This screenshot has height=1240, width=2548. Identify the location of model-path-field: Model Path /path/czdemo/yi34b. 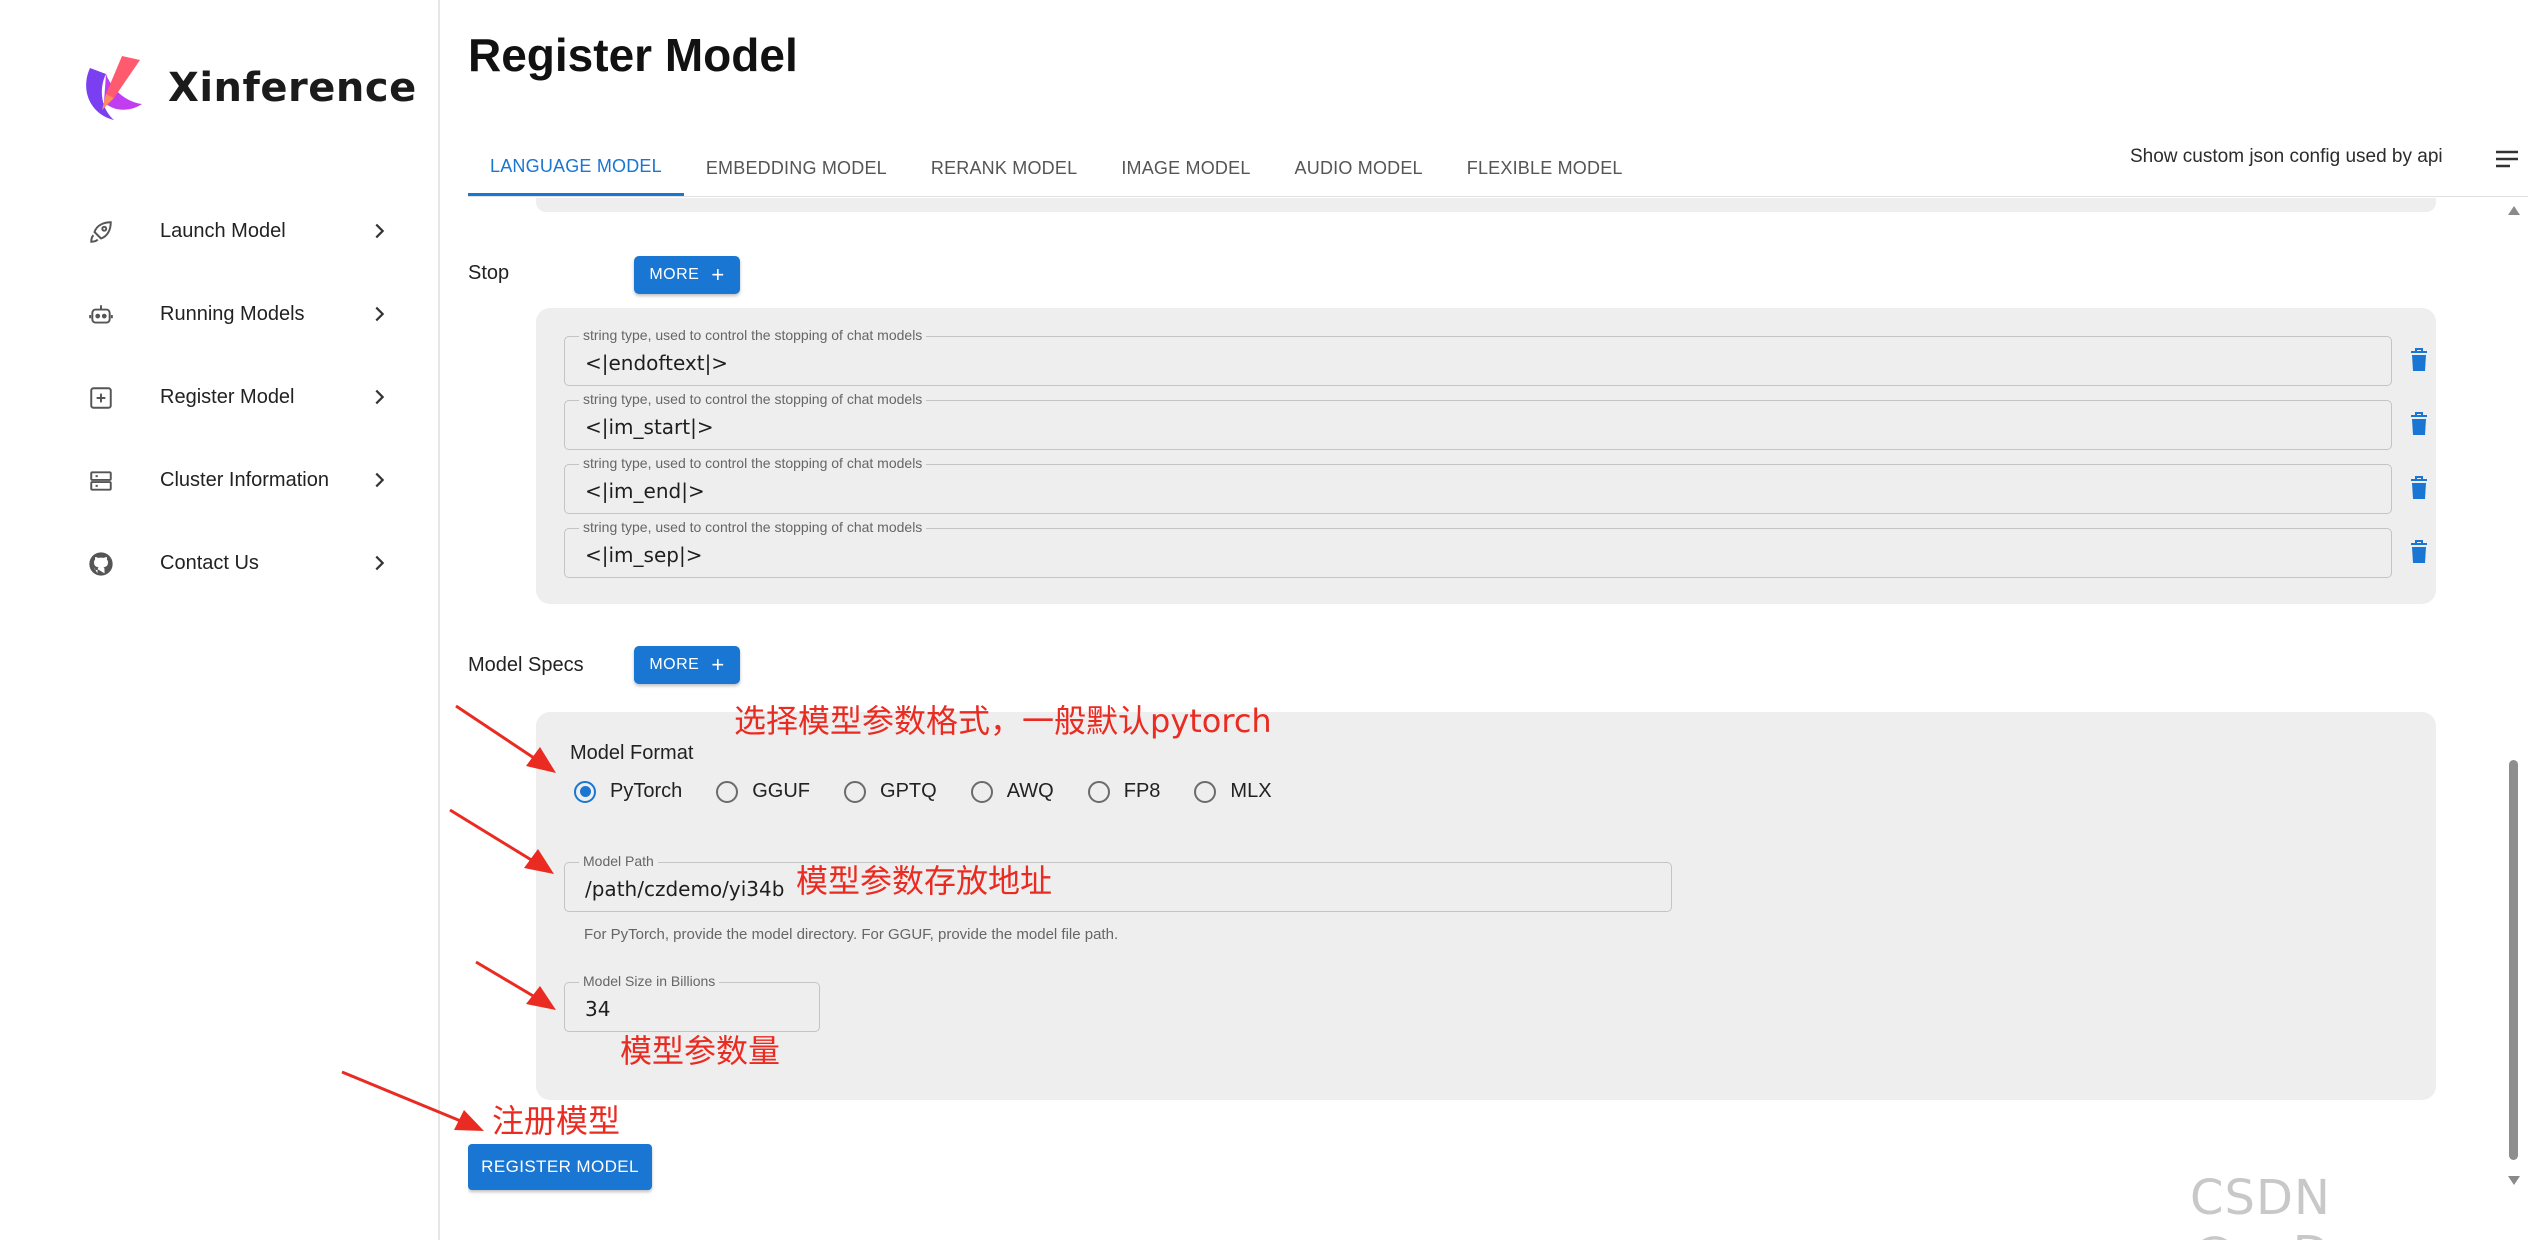
(1118, 882).